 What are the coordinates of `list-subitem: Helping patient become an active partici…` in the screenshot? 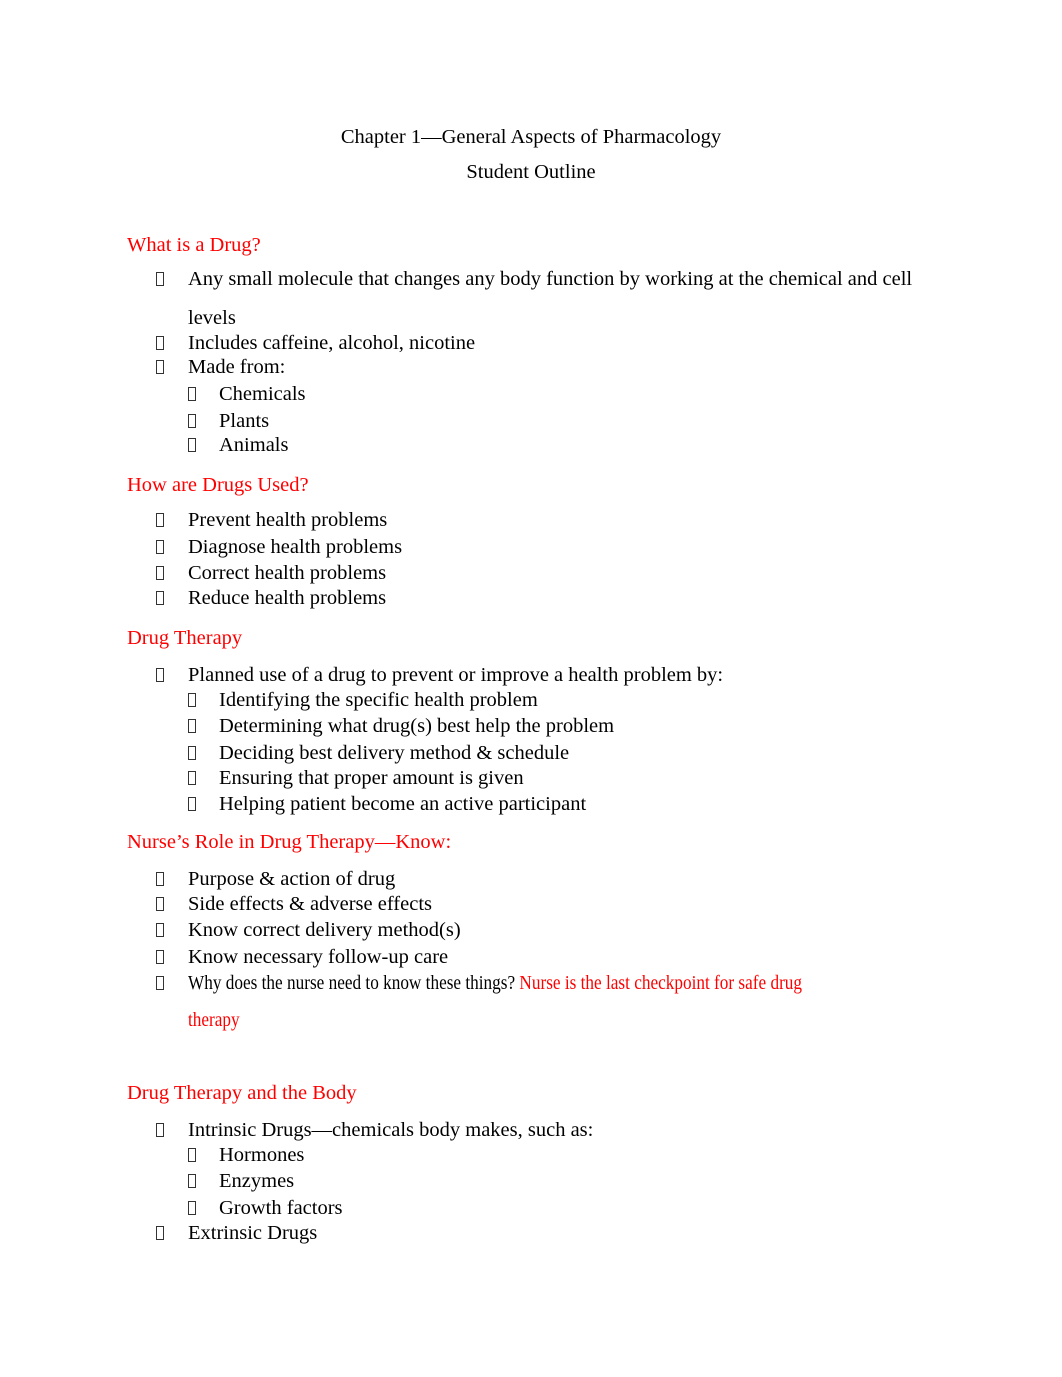 It's located at (403, 804).